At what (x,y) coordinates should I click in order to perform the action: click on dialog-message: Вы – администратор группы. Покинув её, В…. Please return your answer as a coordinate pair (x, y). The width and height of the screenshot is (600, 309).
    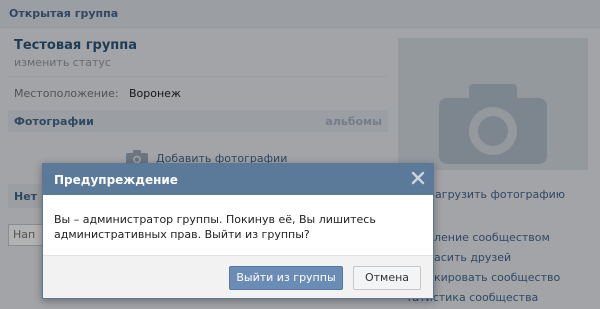
    Looking at the image, I should click on (215, 227).